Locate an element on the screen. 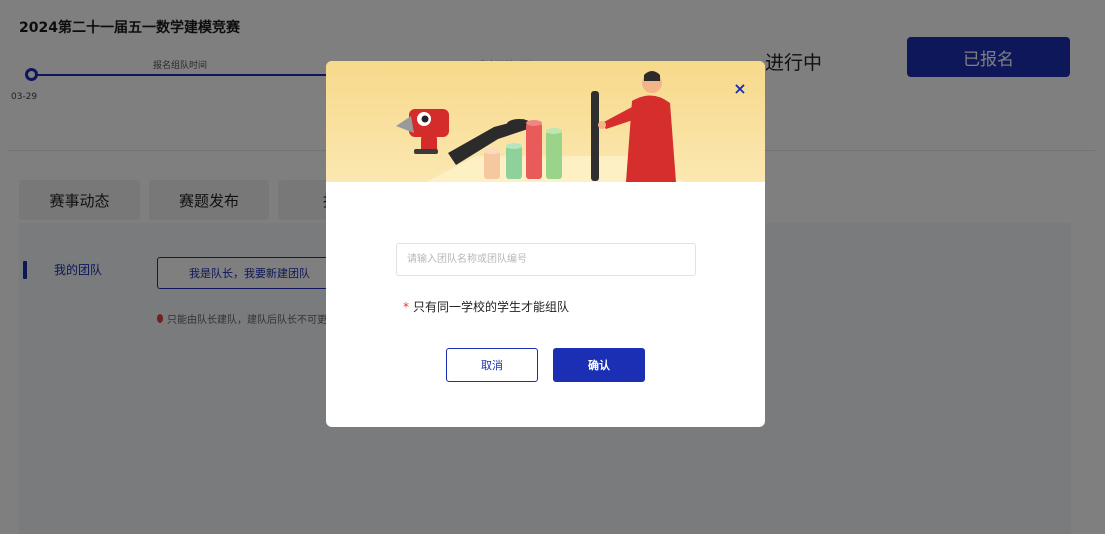 This screenshot has width=1105, height=534. team-rule: * 只有同一学校的学生才能组队 is located at coordinates (486, 306).